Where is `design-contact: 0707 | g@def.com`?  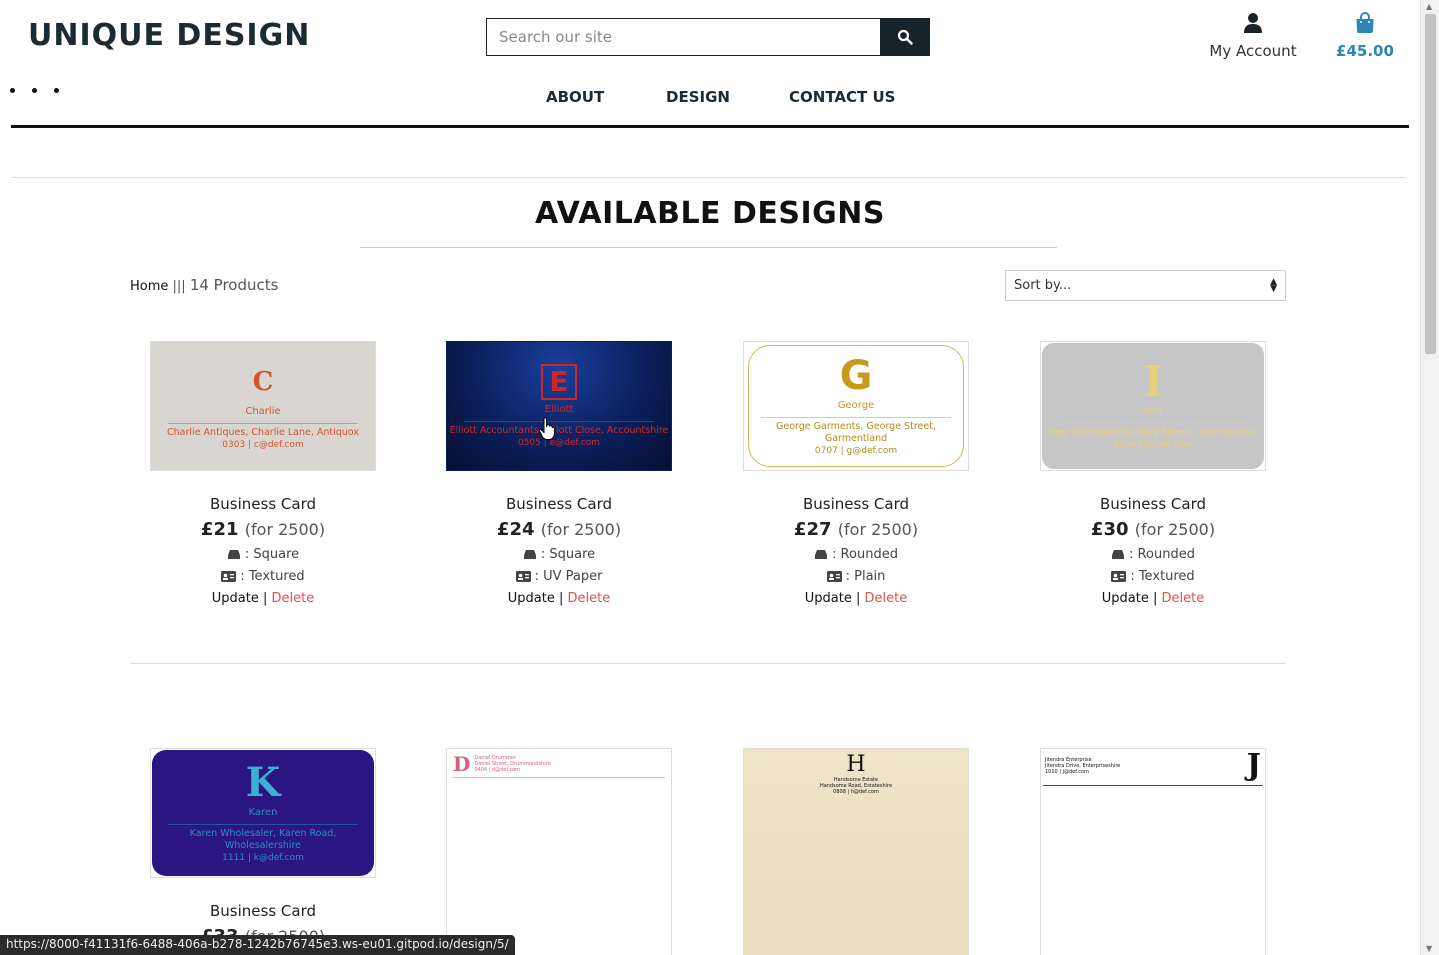 design-contact: 0707 | g@def.com is located at coordinates (856, 450).